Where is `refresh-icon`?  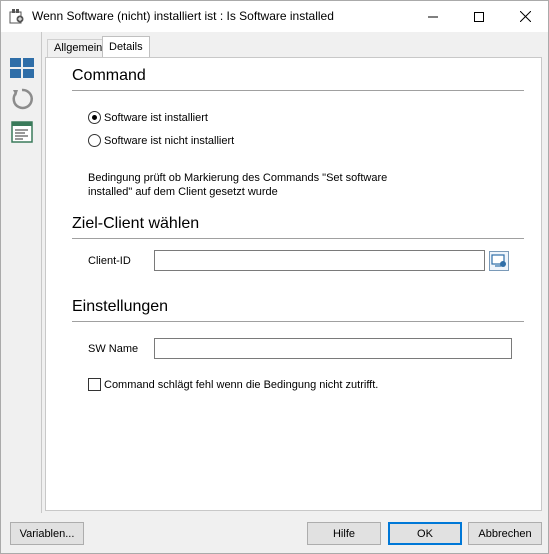 refresh-icon is located at coordinates (22, 99).